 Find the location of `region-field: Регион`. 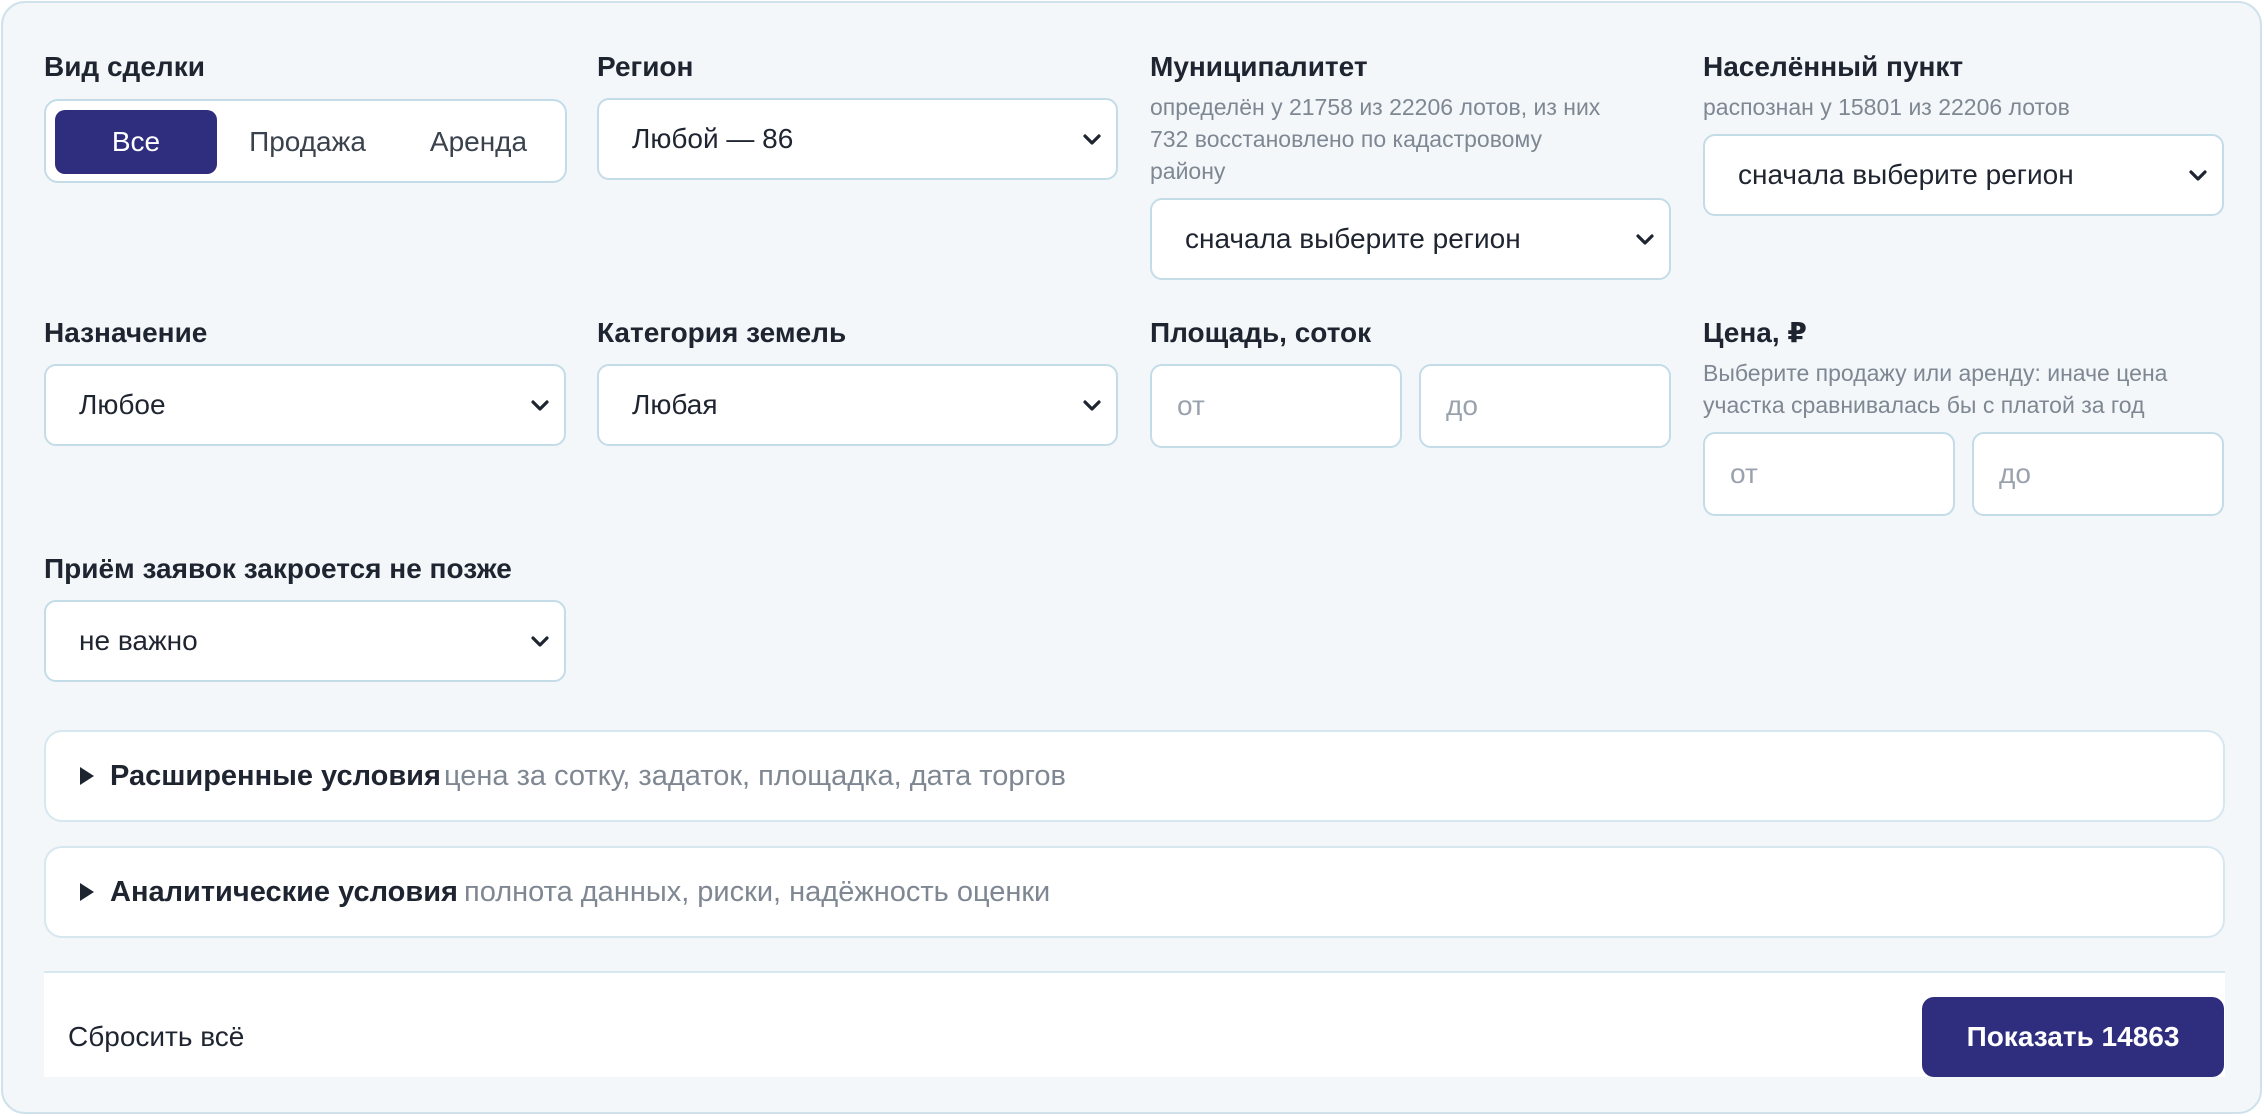

region-field: Регион is located at coordinates (645, 67).